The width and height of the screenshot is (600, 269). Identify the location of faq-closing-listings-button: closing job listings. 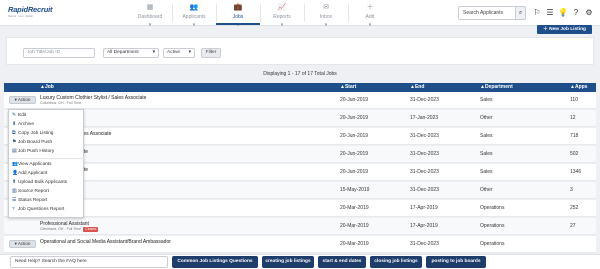
(396, 262).